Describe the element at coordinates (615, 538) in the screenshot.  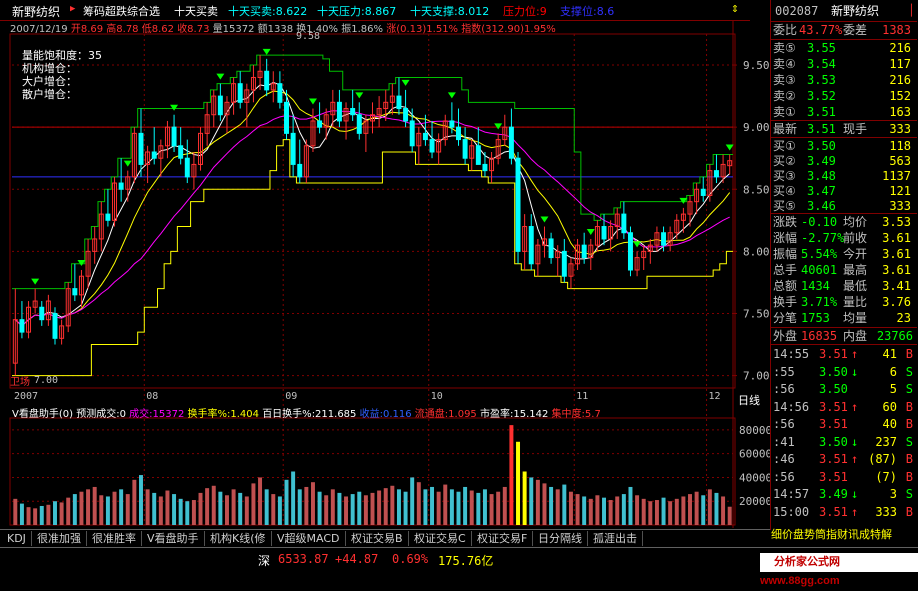
I see `tab-10: 孤涯出击` at that location.